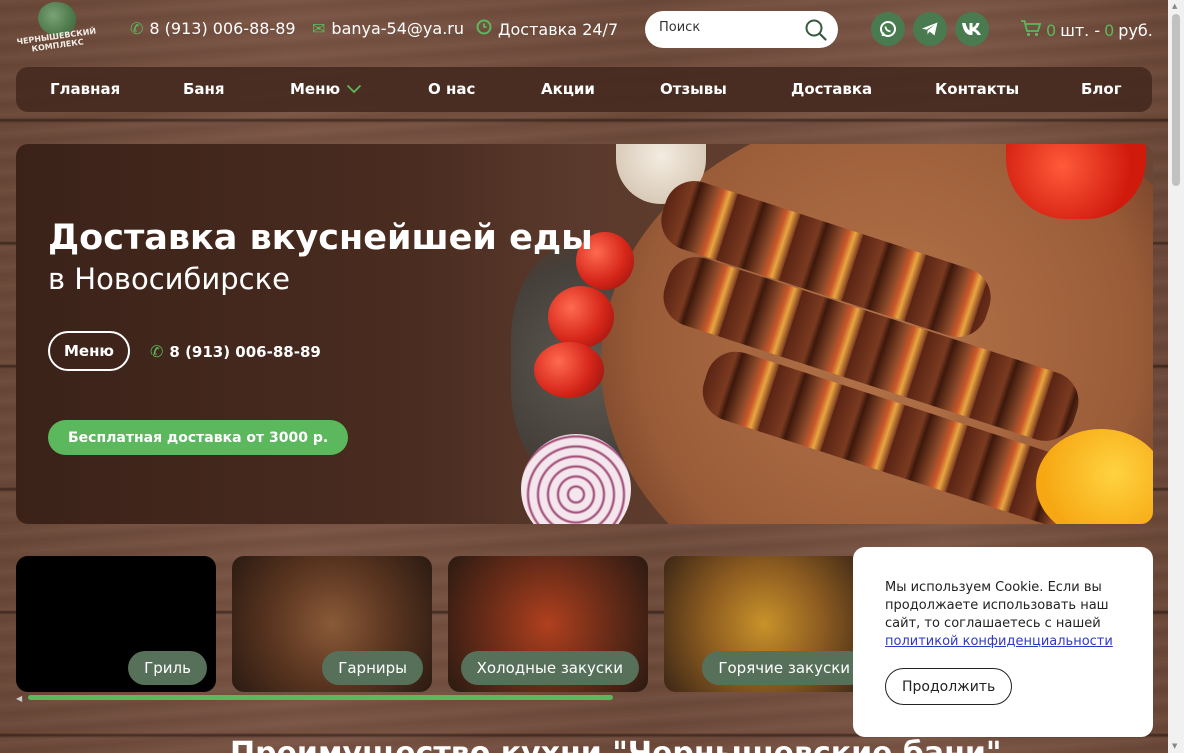 The width and height of the screenshot is (1184, 753). Describe the element at coordinates (972, 29) in the screenshot. I see `vk-icon` at that location.